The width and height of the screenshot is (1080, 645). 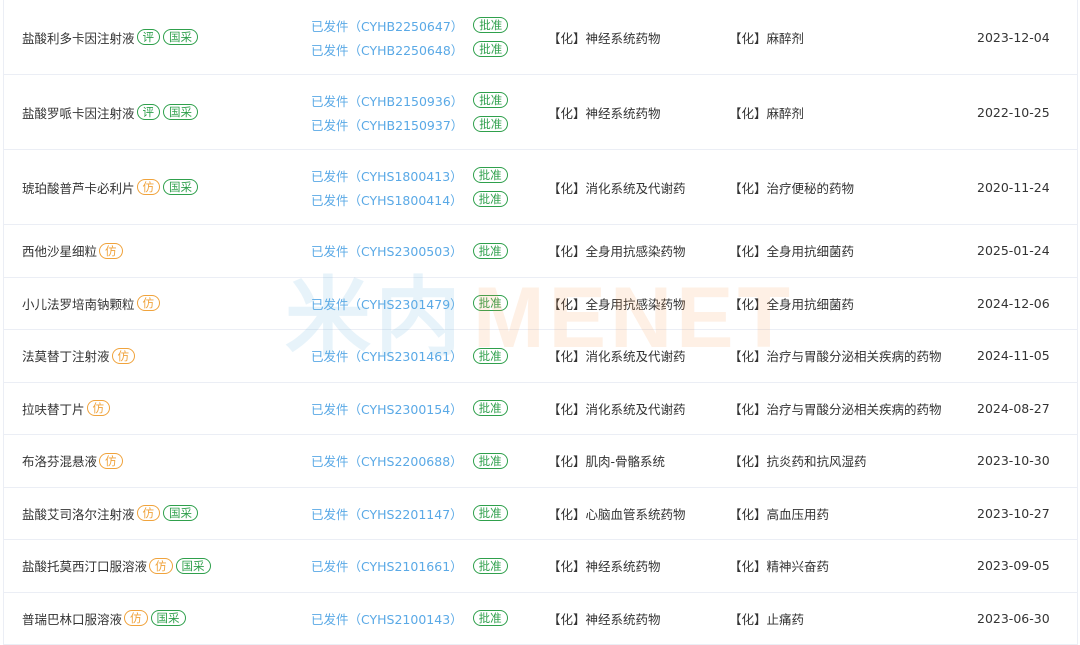 I want to click on drug-name-link: 琥珀酸普芦卡必利片, so click(x=78, y=187).